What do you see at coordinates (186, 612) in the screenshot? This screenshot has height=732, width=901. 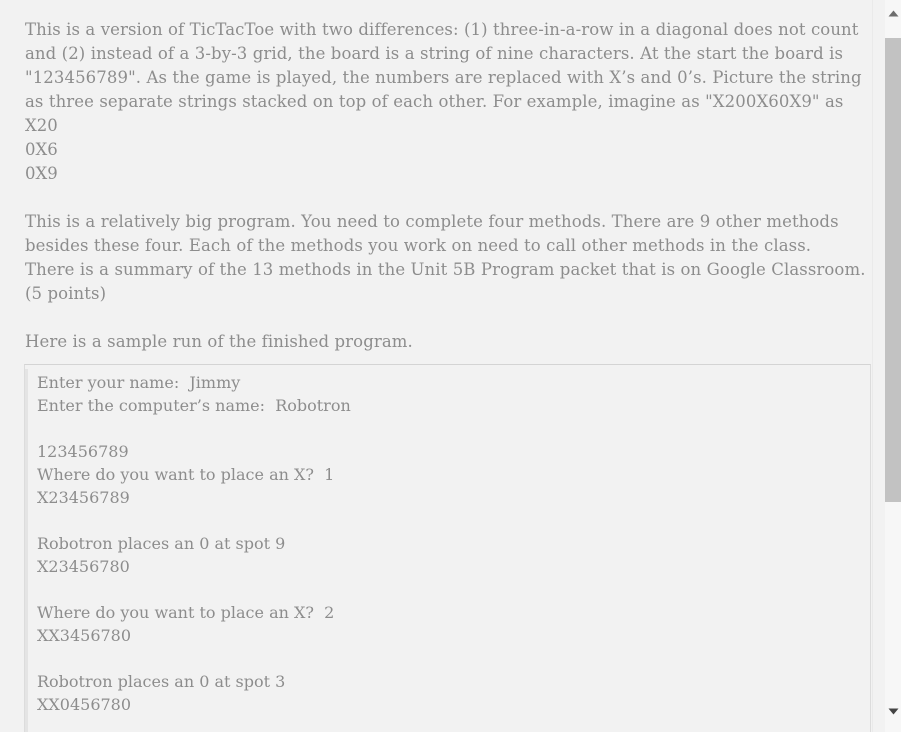 I see `sample-line: Where do you want to place an X? 2` at bounding box center [186, 612].